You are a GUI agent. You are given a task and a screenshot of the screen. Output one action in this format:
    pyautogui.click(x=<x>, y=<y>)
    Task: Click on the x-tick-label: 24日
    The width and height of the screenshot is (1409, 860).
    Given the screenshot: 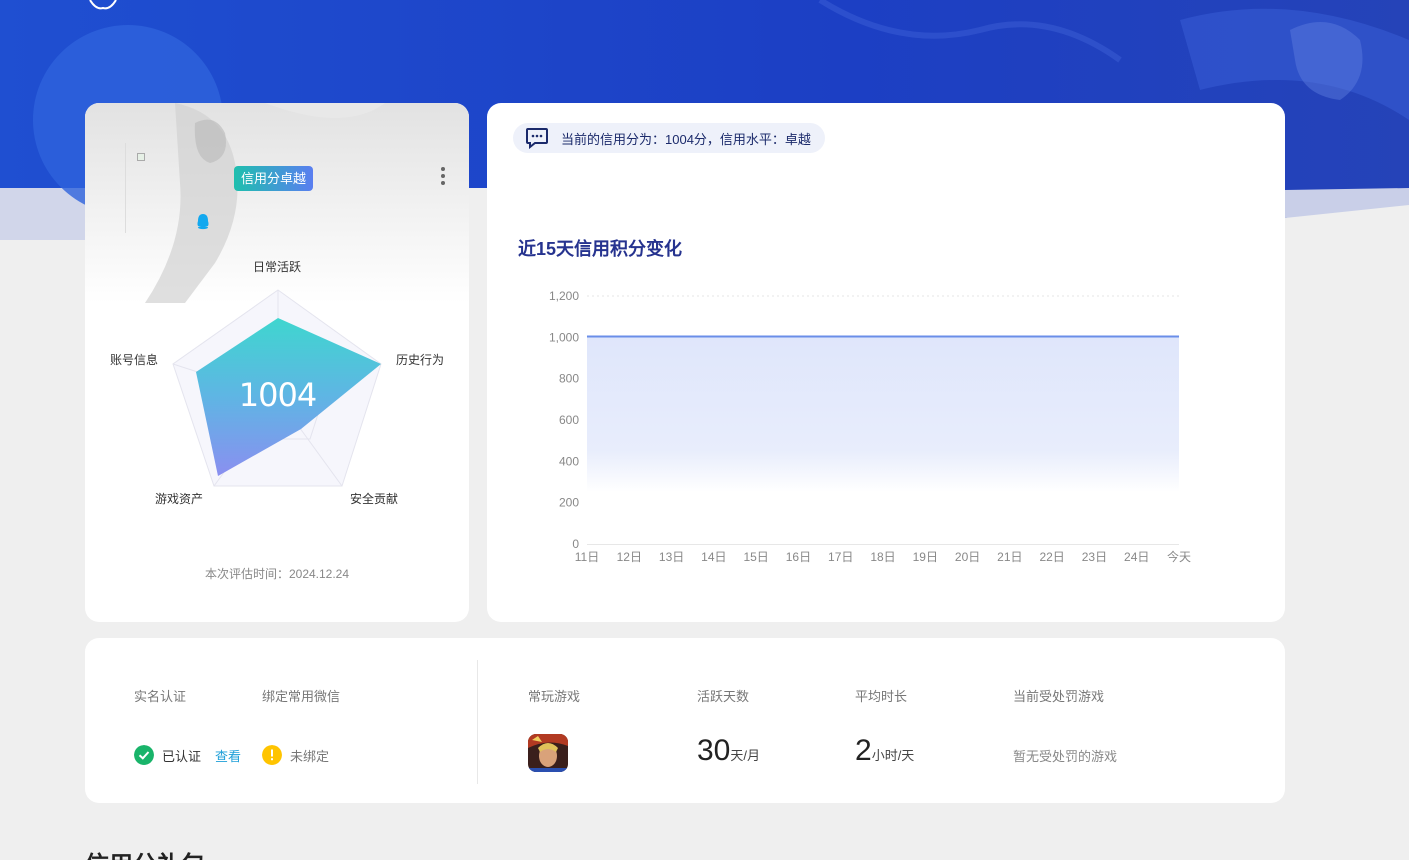 What is the action you would take?
    pyautogui.click(x=1136, y=557)
    